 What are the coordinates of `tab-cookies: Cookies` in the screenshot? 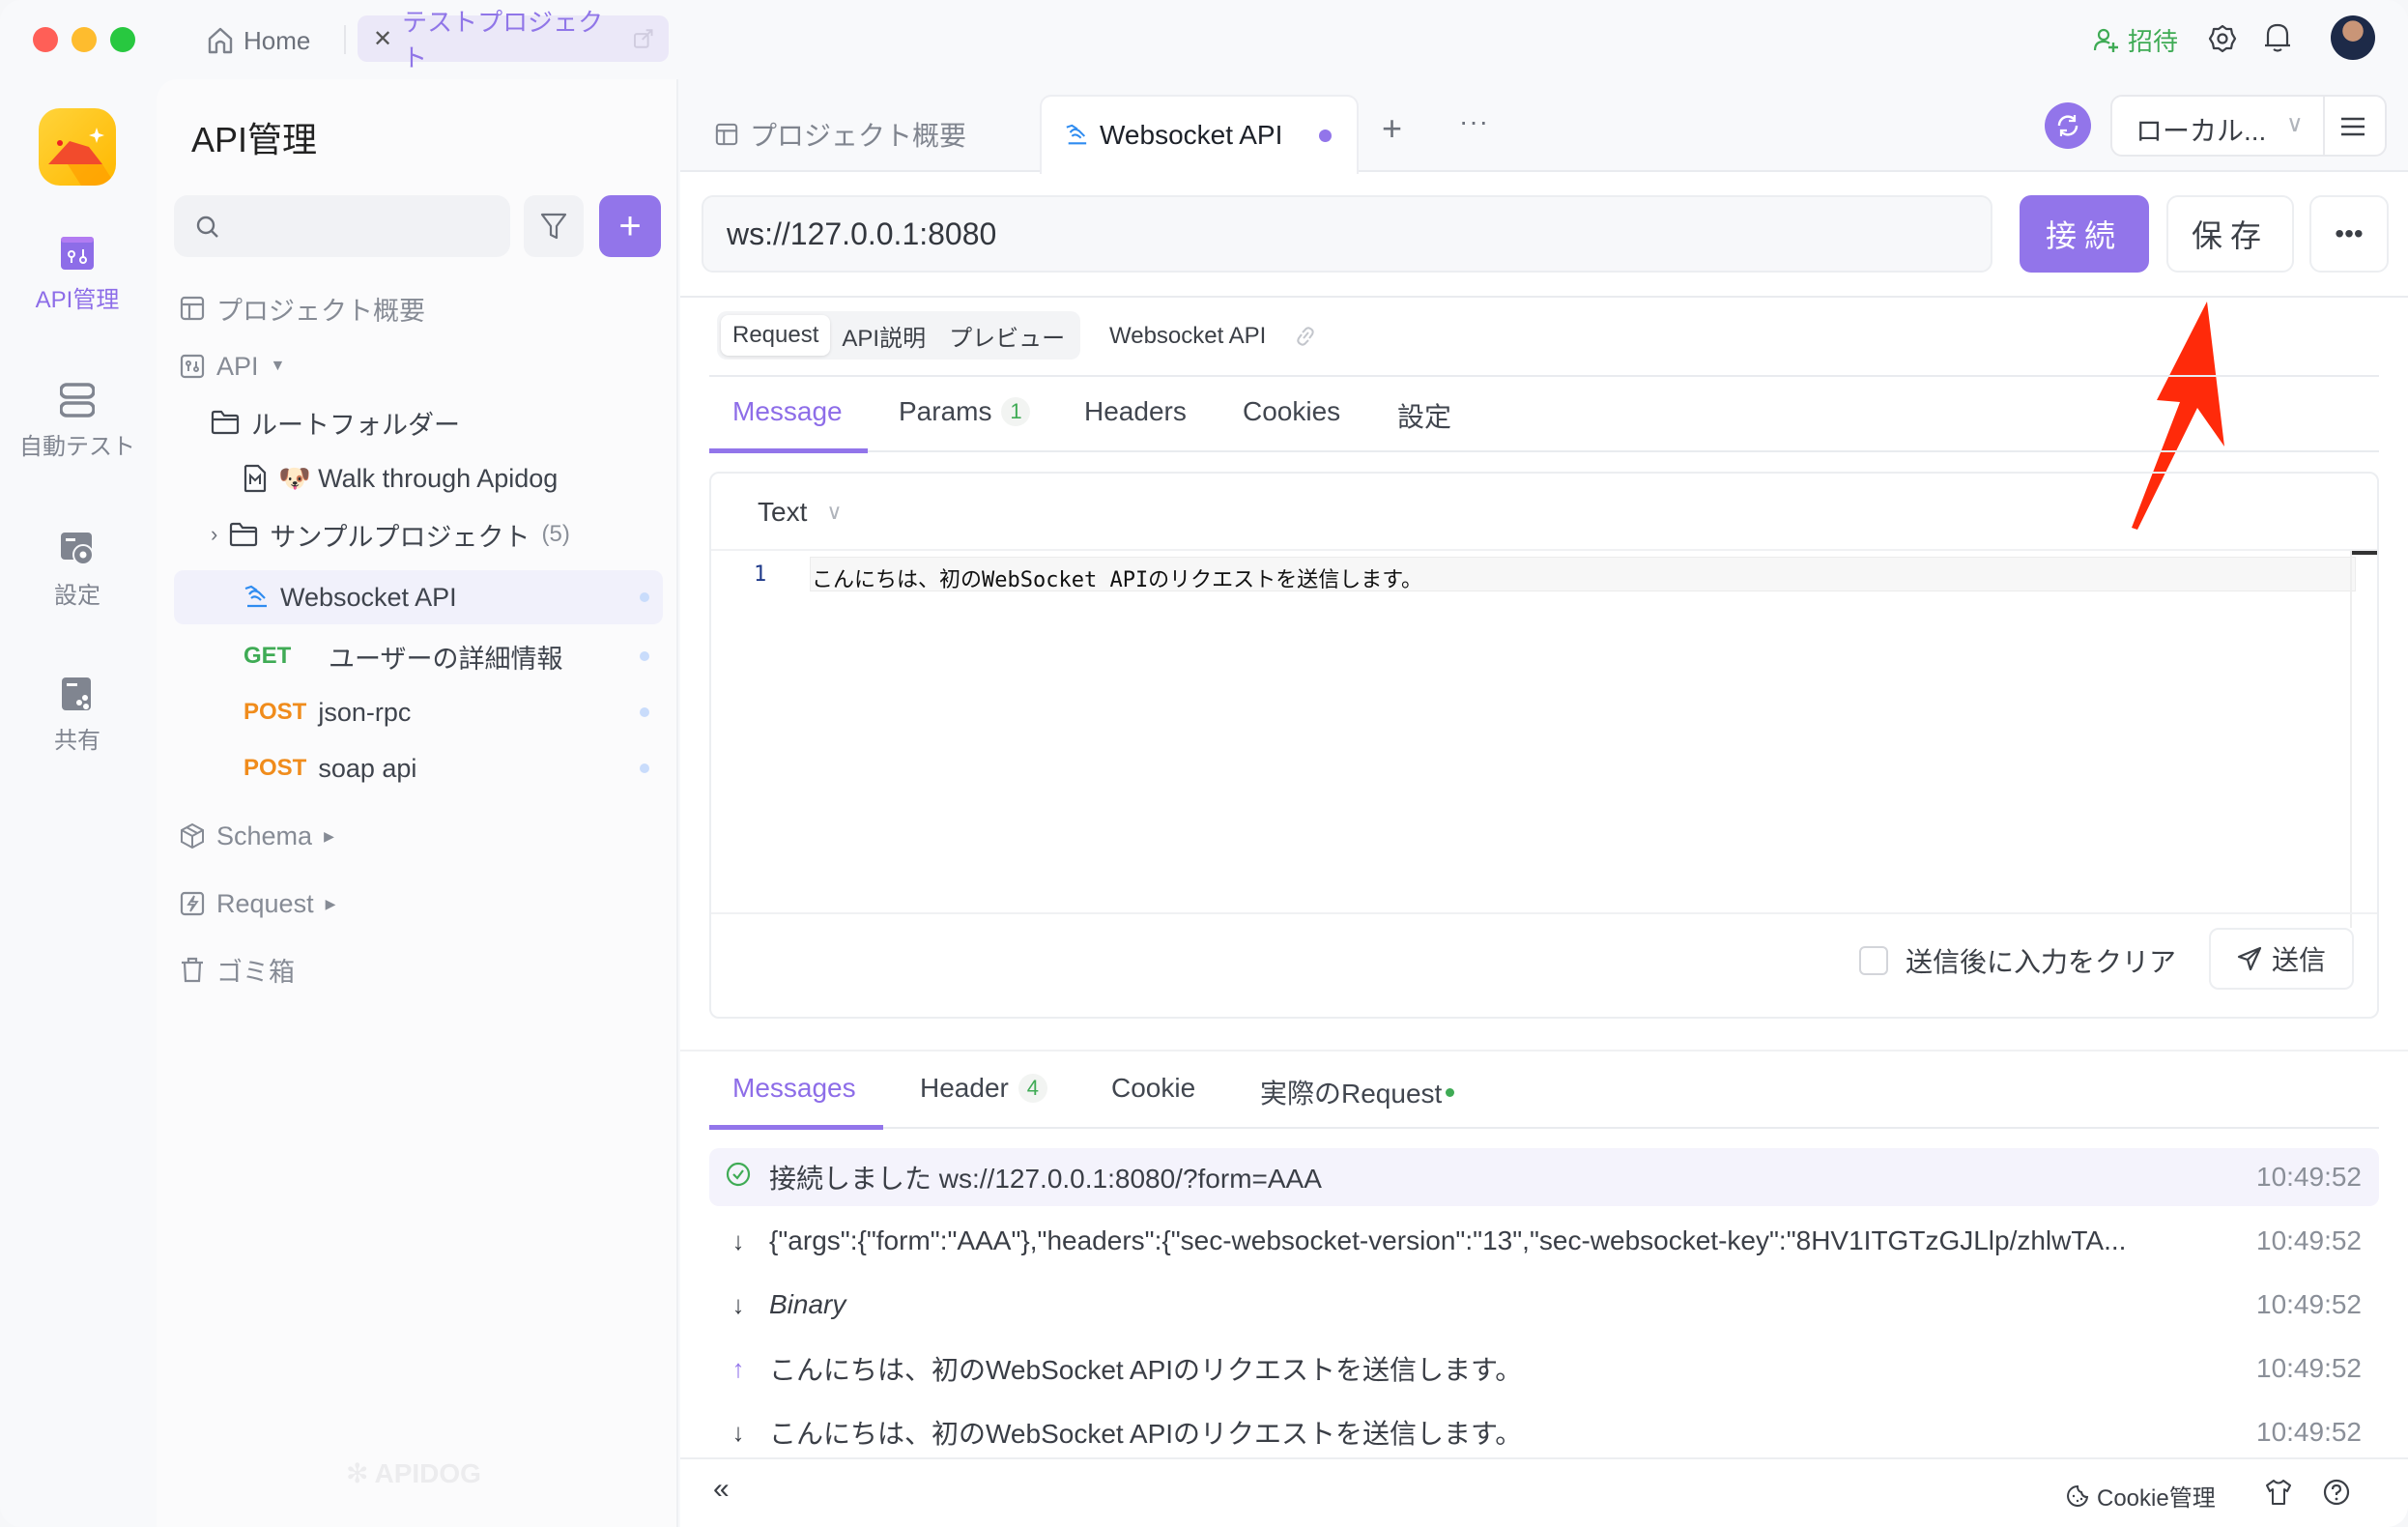 It's located at (1292, 411).